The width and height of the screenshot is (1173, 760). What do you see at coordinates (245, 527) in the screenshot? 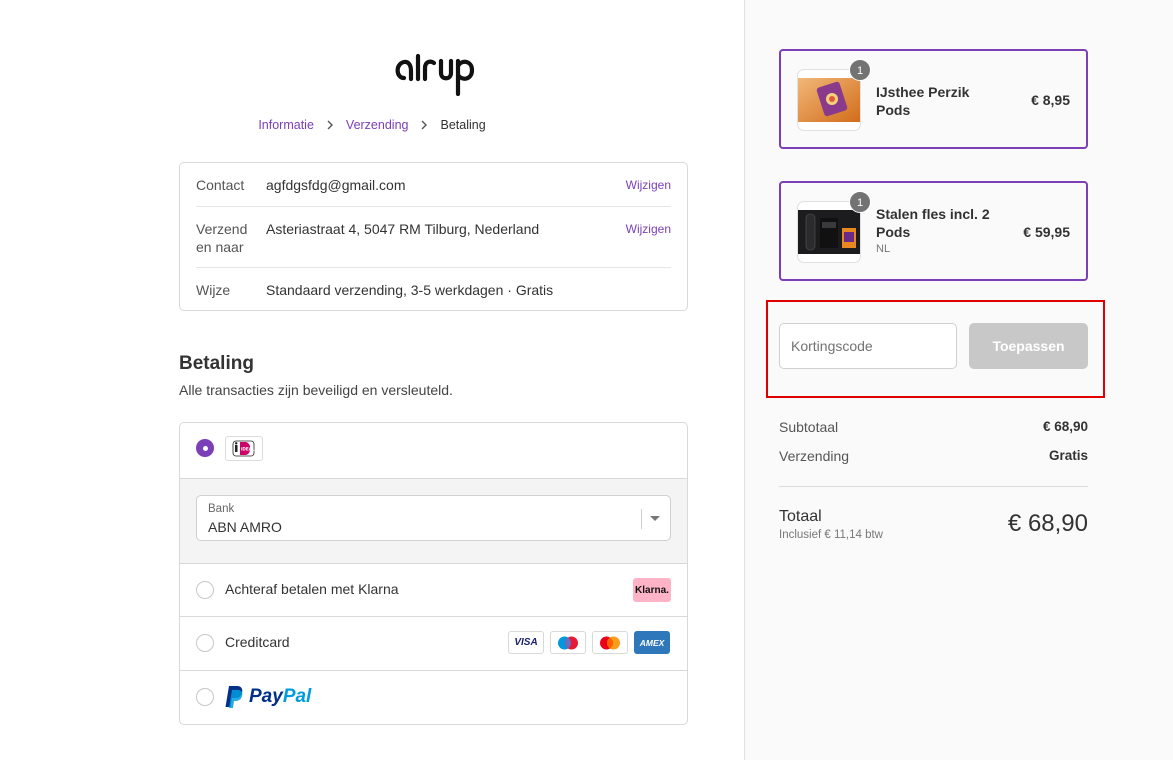
I see `bank-select-value: ABN AMRO` at bounding box center [245, 527].